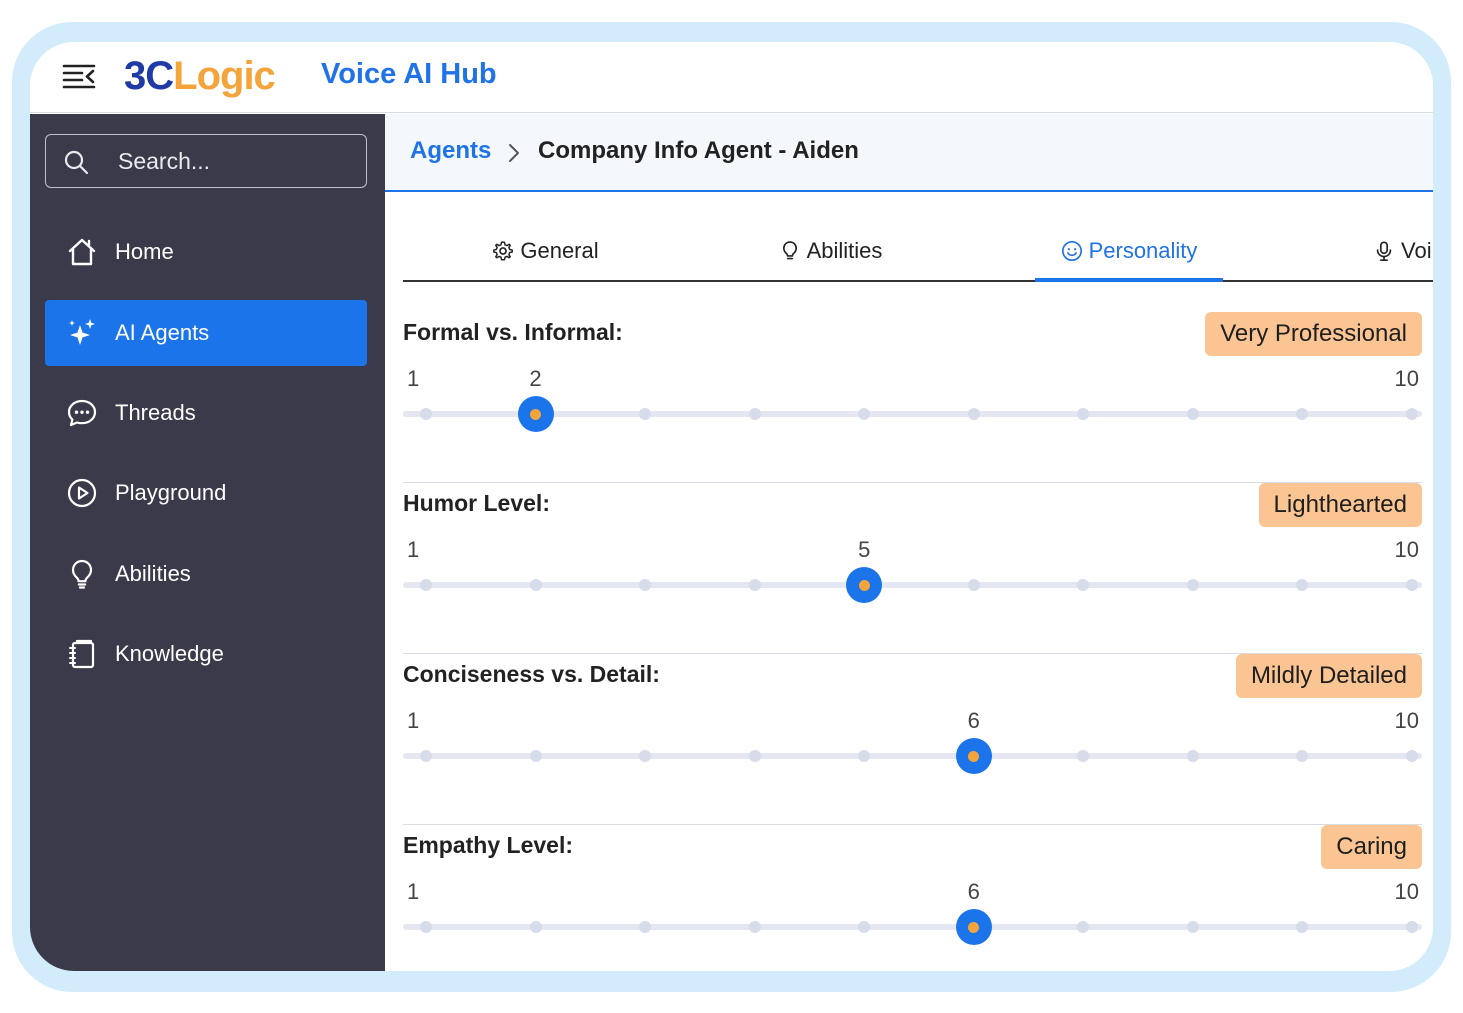 Image resolution: width=1463 pixels, height=1013 pixels. I want to click on home-icon, so click(82, 252).